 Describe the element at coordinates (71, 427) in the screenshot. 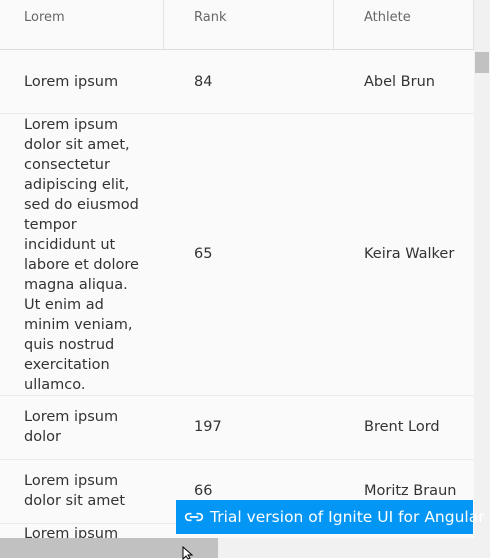

I see `cell-lorem: Lorem ipsum dolor` at that location.